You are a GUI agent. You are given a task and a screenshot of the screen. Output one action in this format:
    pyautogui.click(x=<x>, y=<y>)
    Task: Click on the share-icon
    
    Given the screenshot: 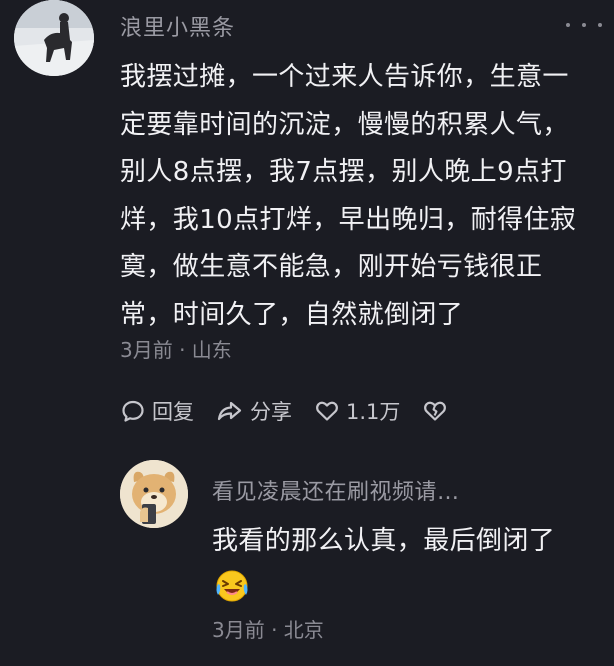 What is the action you would take?
    pyautogui.click(x=229, y=411)
    